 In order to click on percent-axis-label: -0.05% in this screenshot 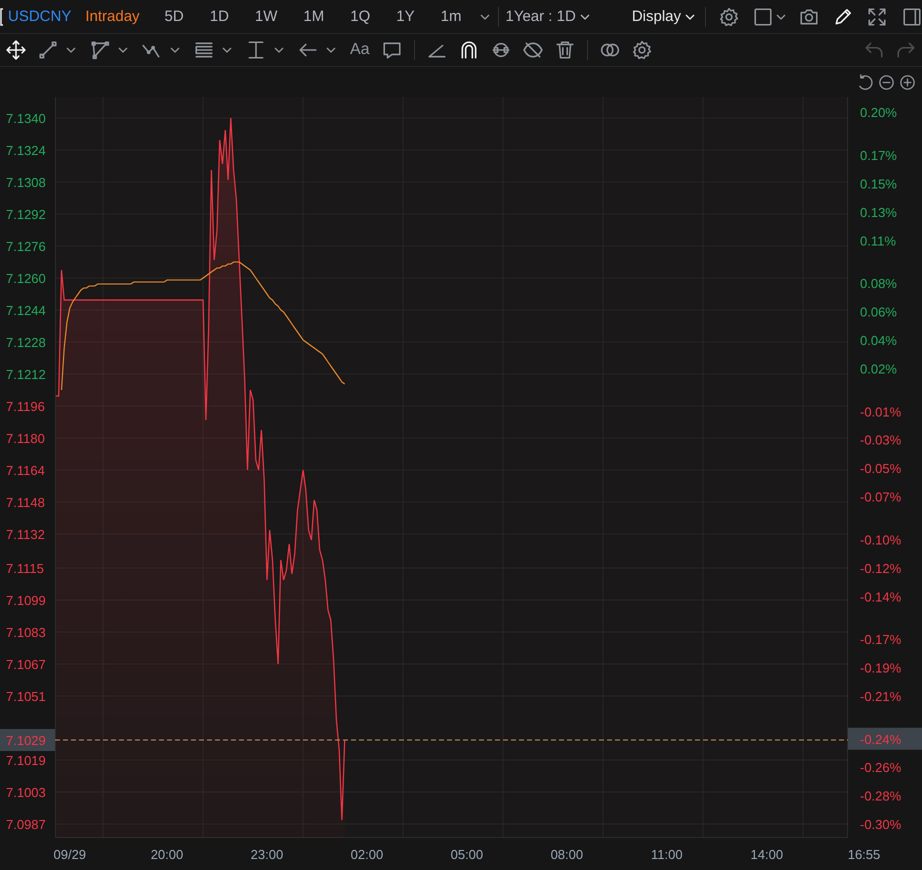, I will do `click(881, 468)`.